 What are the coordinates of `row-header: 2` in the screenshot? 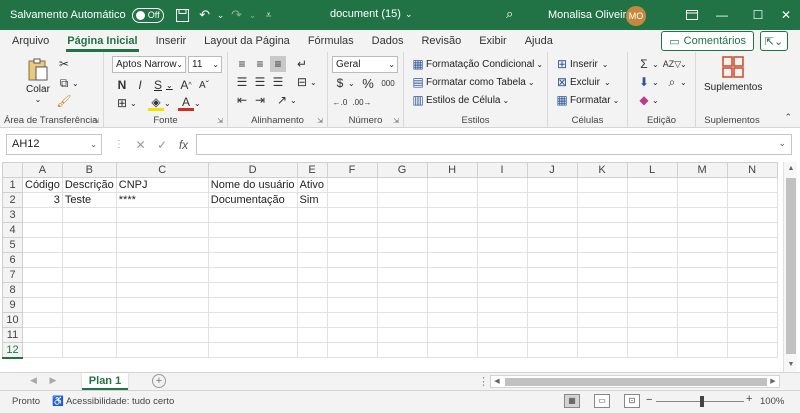 It's located at (12, 200).